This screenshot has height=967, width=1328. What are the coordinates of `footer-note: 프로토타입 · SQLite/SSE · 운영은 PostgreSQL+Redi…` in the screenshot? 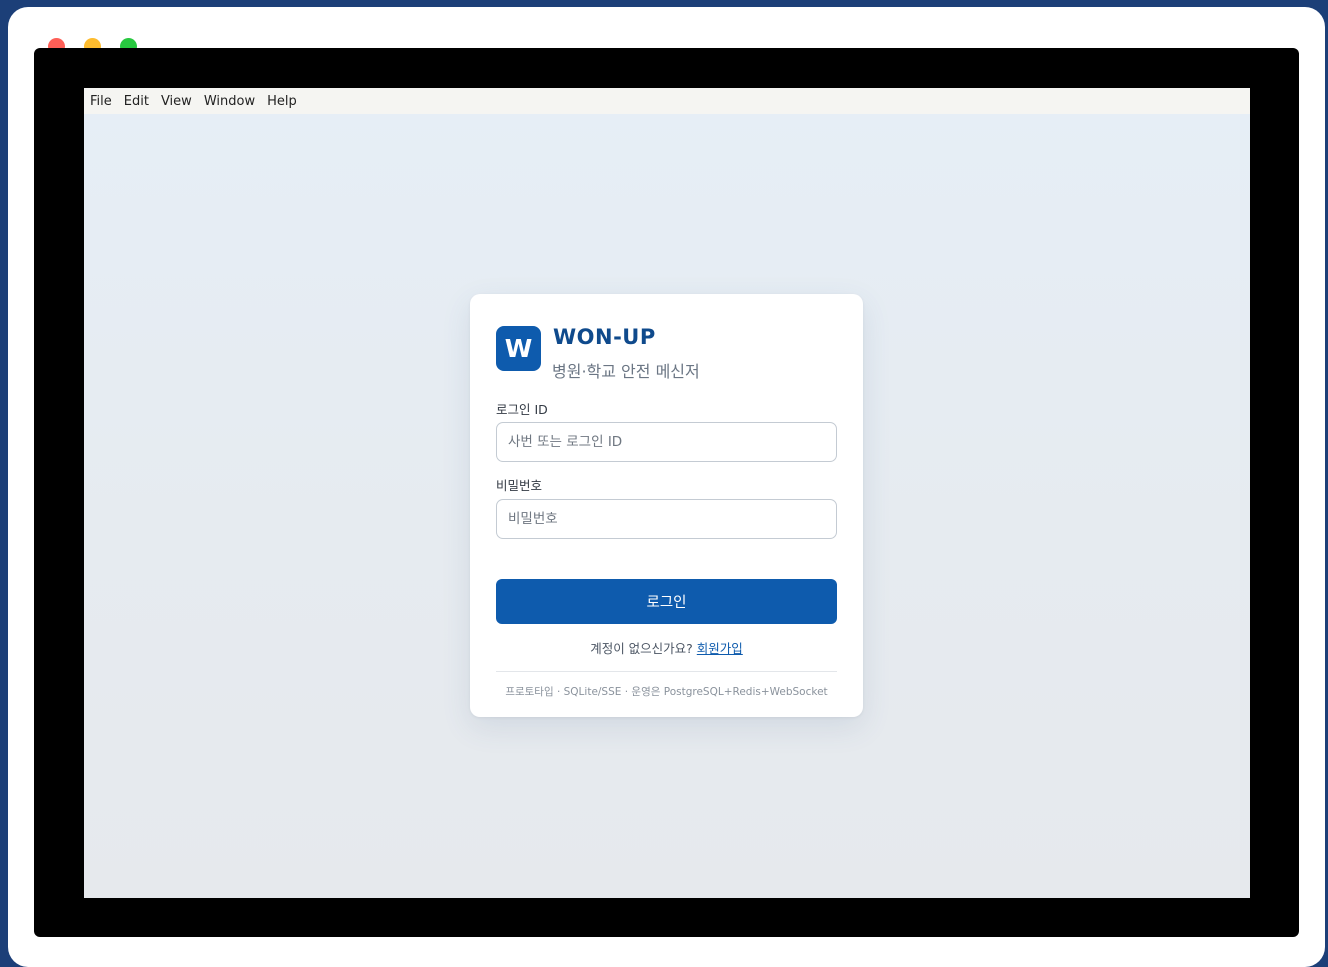 It's located at (666, 692).